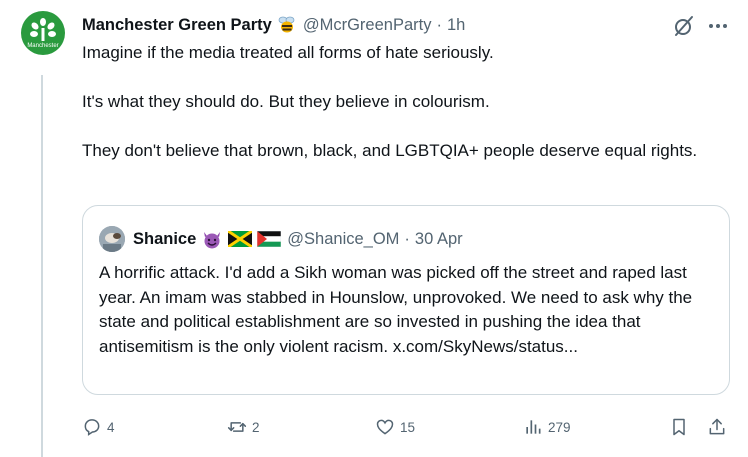  I want to click on devil-emoji-icon, so click(212, 239).